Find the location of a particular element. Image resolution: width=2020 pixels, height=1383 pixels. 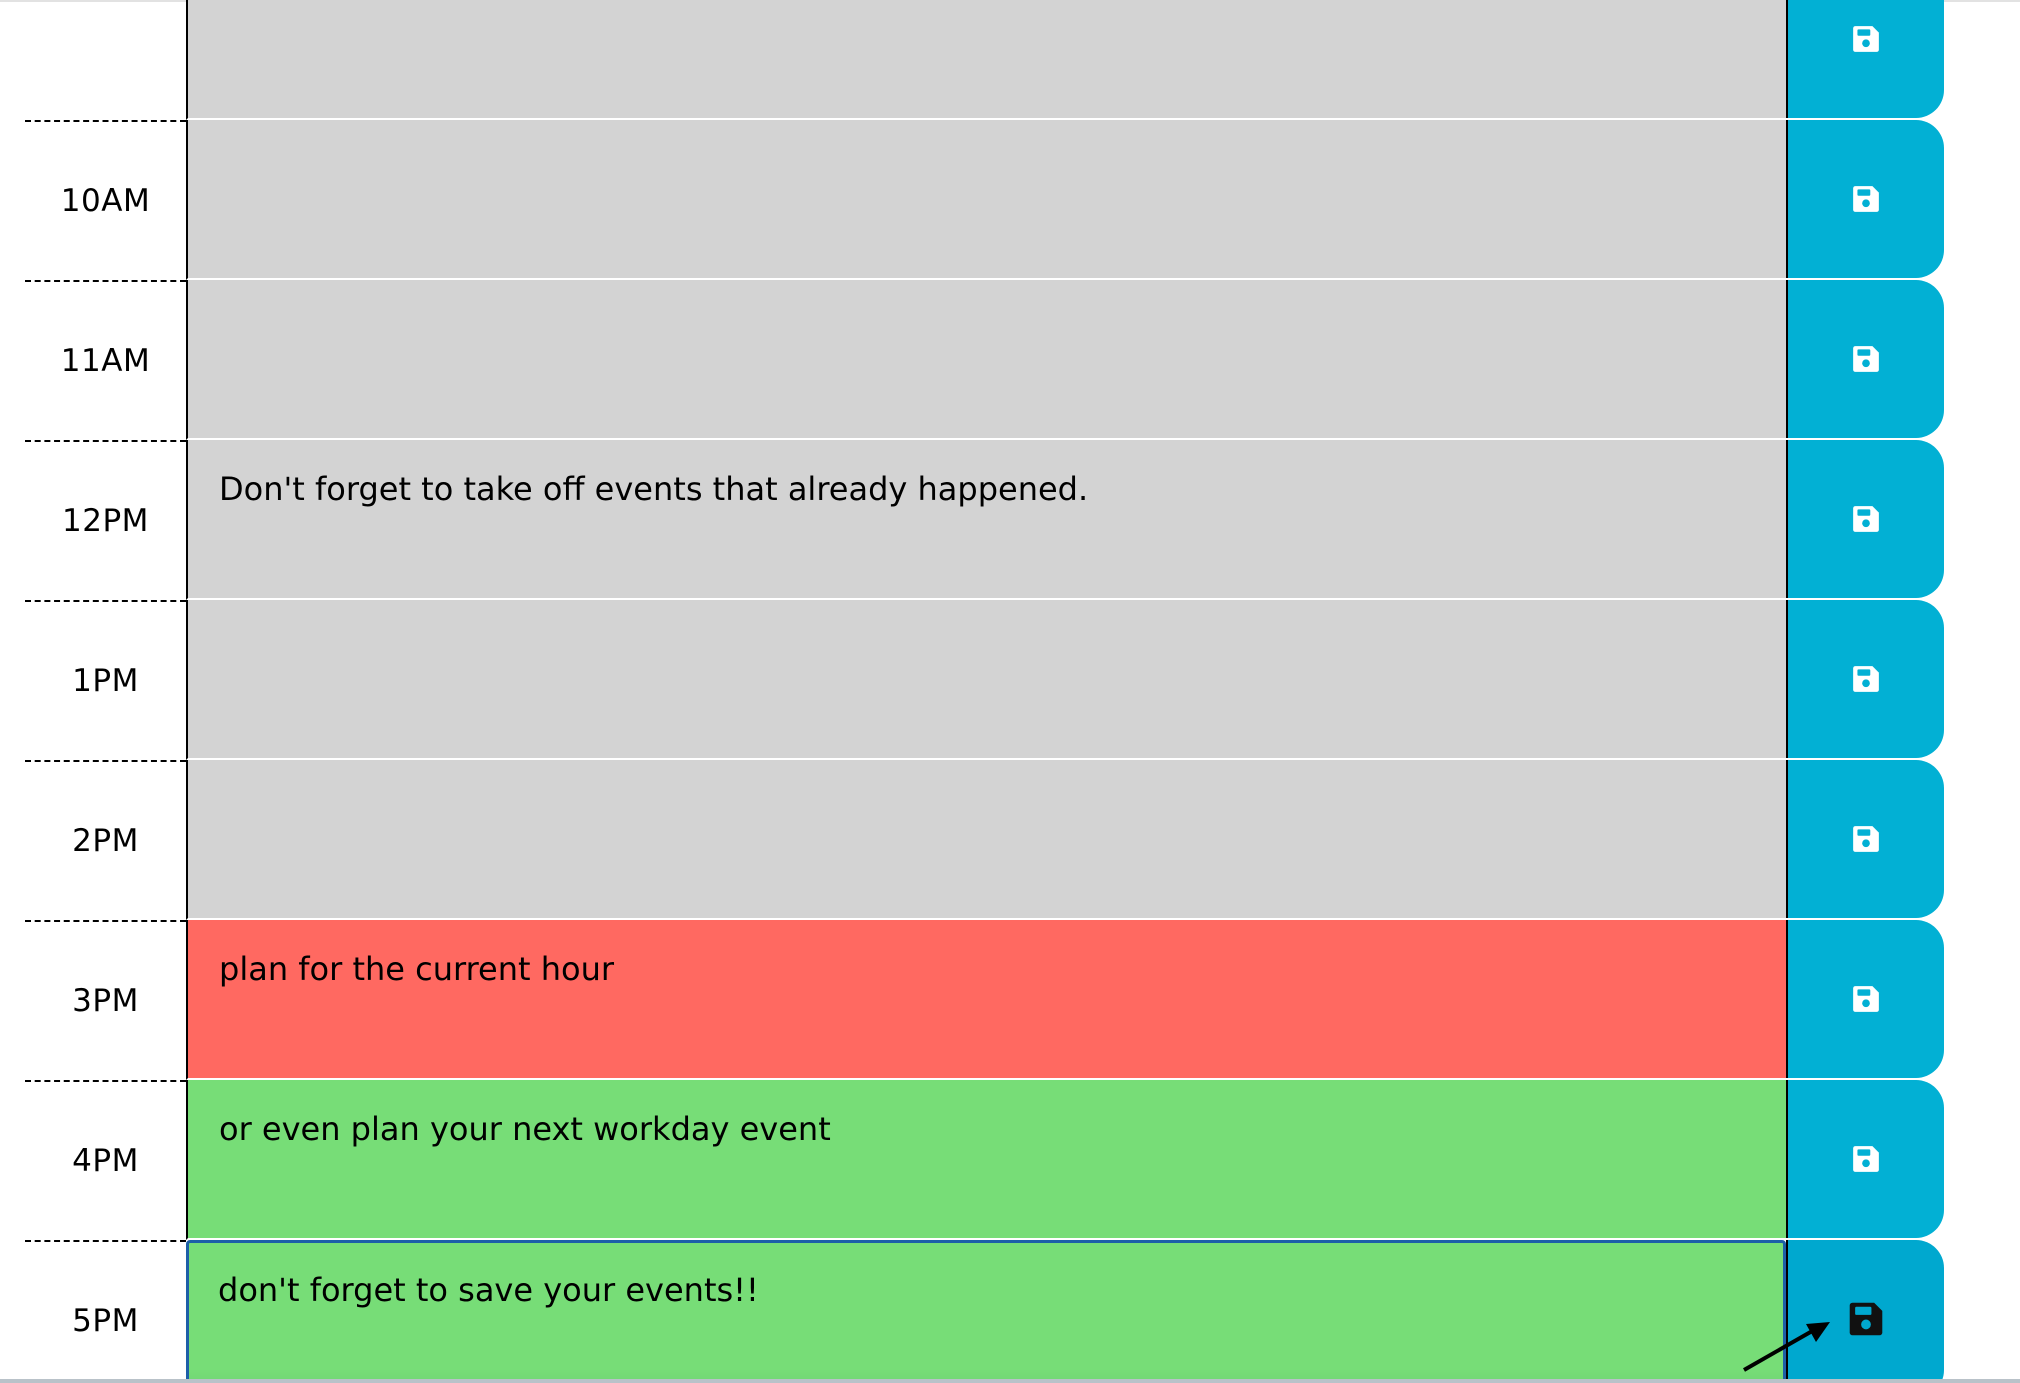

hour-label: 2PM is located at coordinates (105, 840).